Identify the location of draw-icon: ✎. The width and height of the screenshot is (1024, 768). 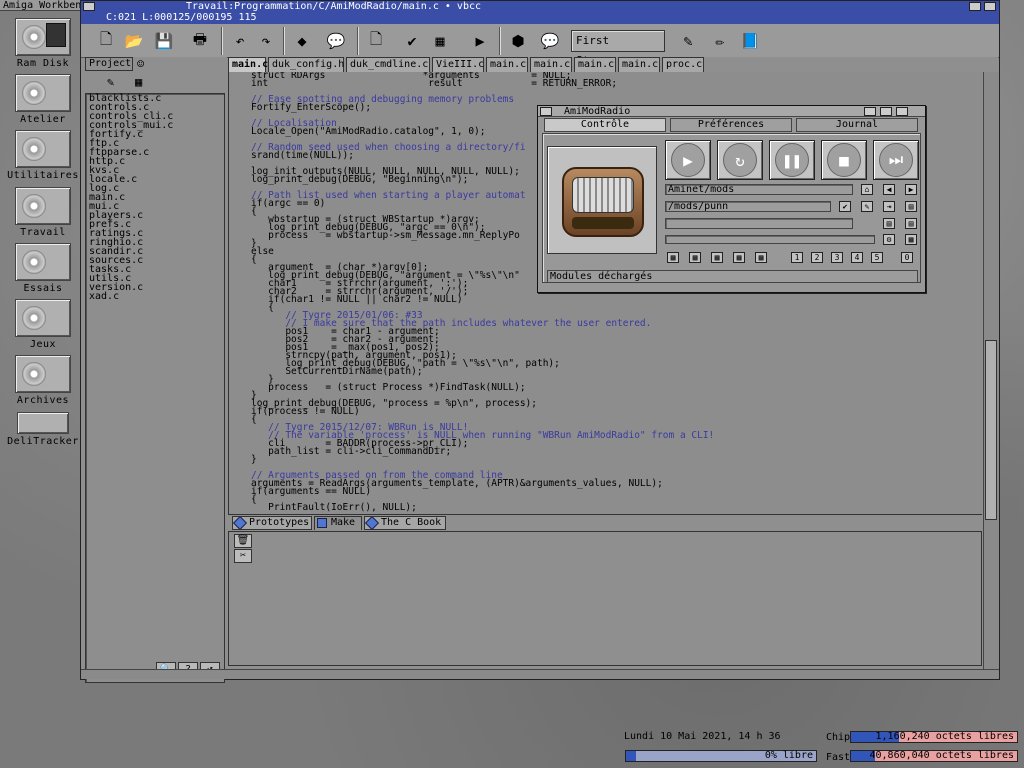
(688, 41).